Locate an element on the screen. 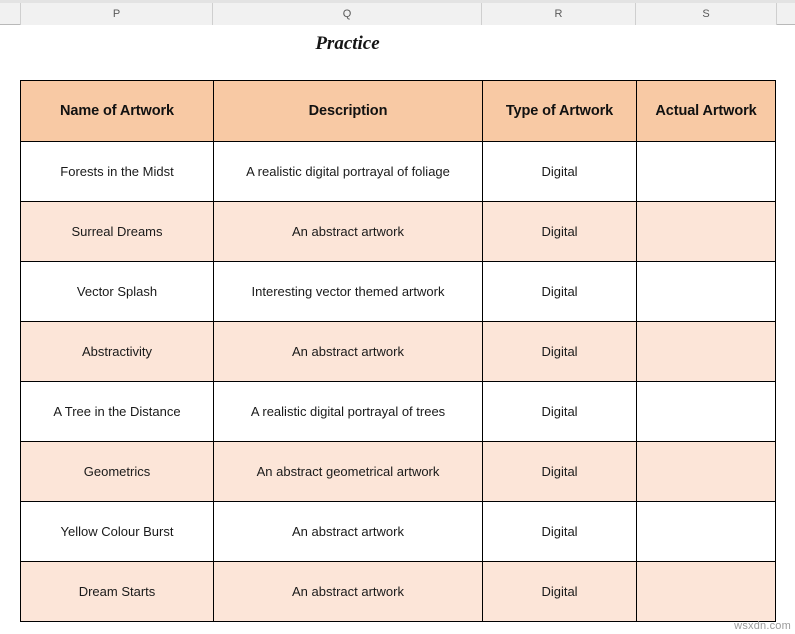 The image size is (795, 634). column-header-name-of-artwork: Name of Artwork is located at coordinates (117, 111).